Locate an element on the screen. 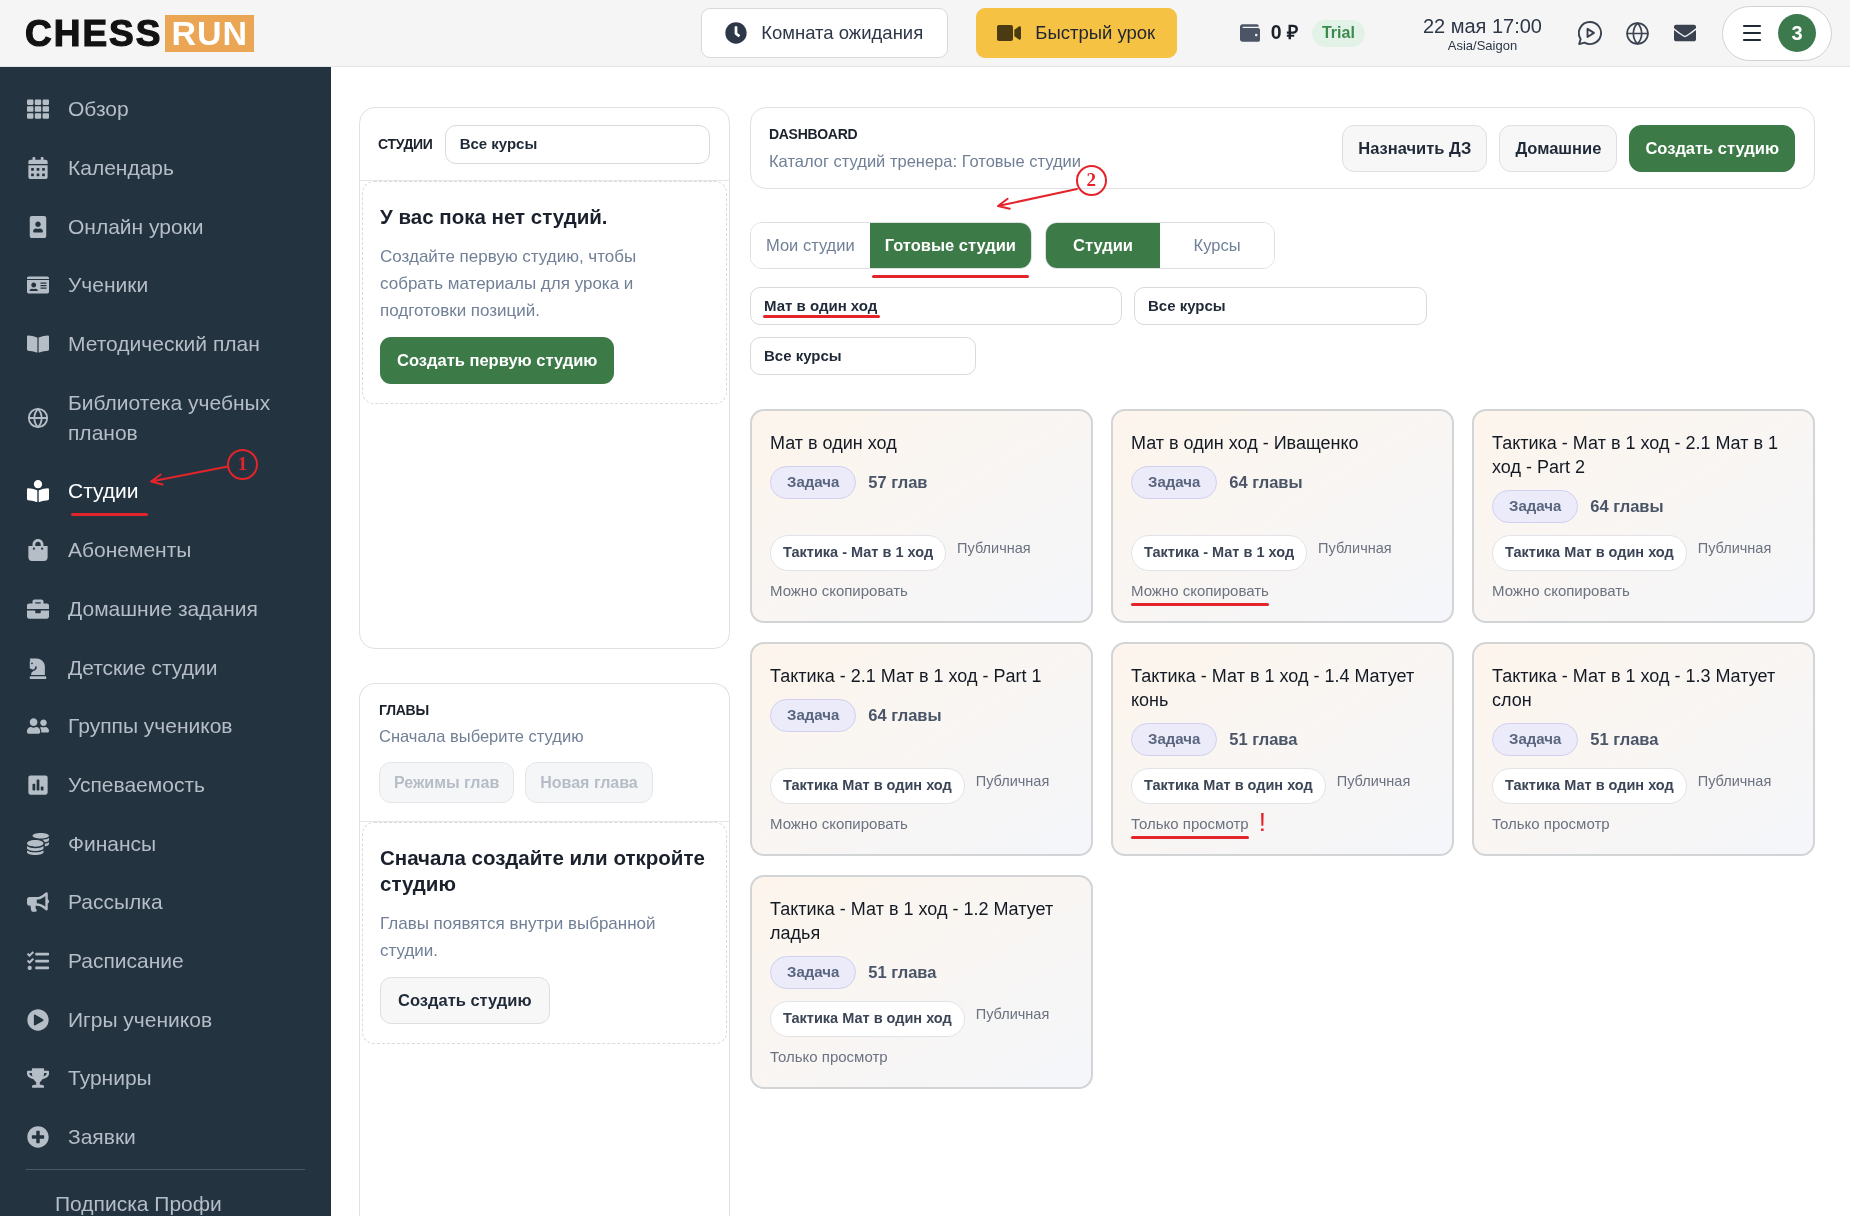  create-first-studio-button: Создать первую студию is located at coordinates (497, 360).